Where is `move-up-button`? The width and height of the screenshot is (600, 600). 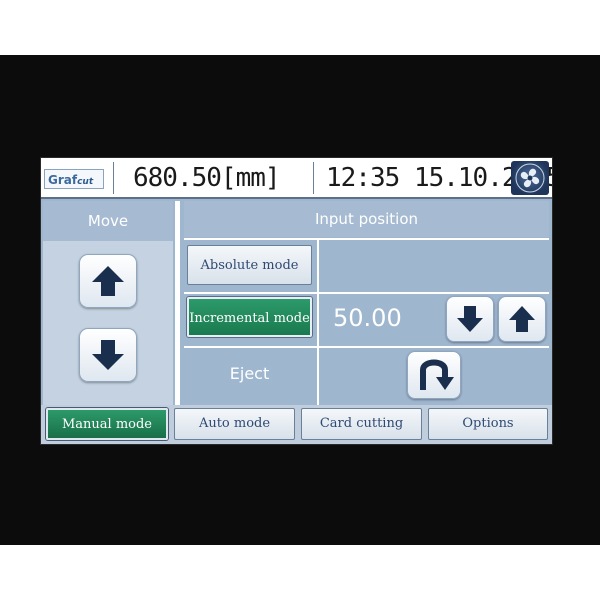
move-up-button is located at coordinates (108, 281).